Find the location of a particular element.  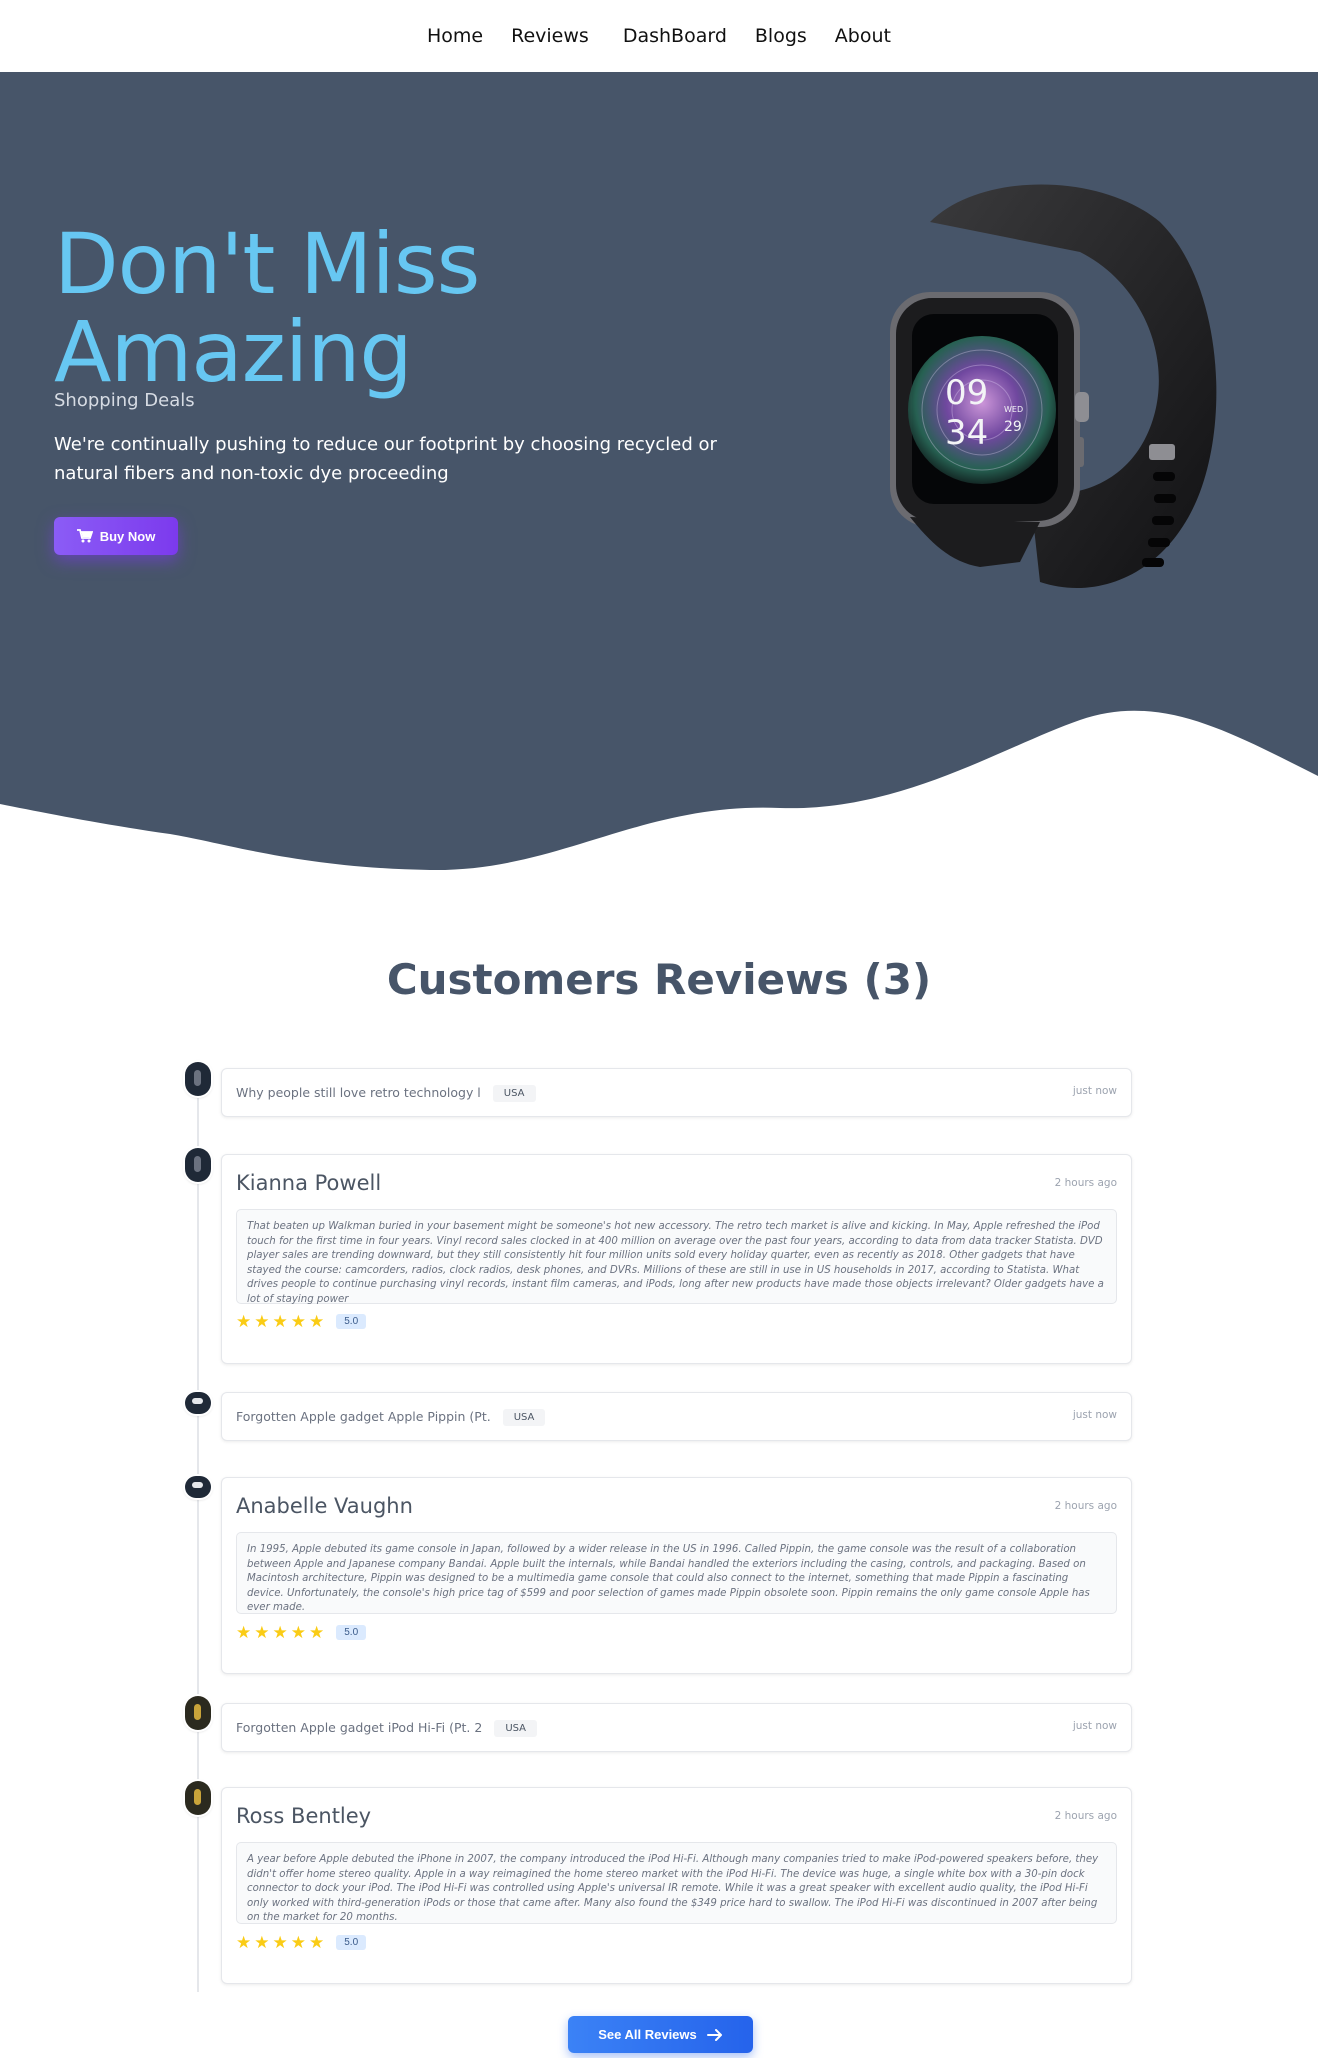

nav-blogs: Blogs is located at coordinates (781, 36).